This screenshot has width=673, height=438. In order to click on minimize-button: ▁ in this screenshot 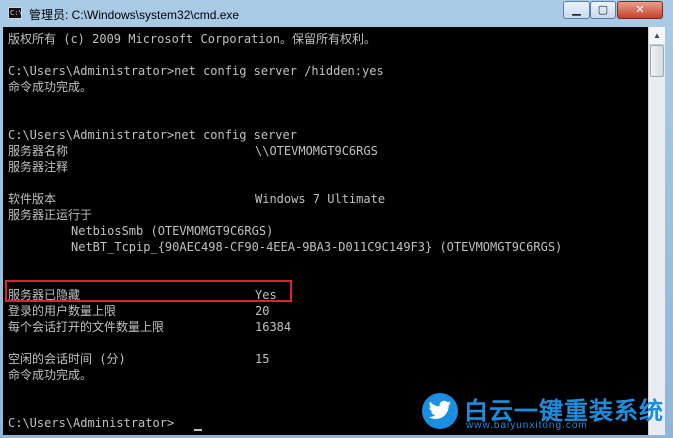, I will do `click(576, 10)`.